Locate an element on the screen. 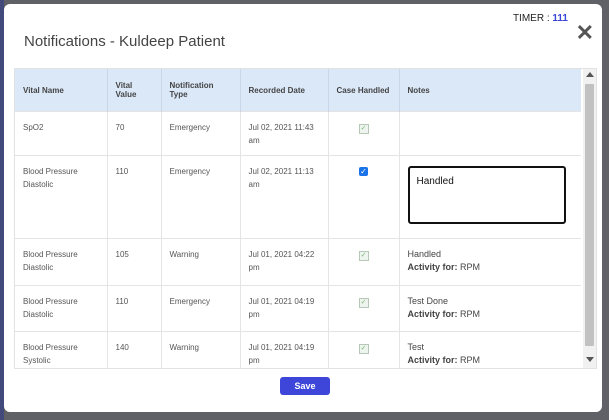 The image size is (609, 420). table-scrollbar is located at coordinates (589, 218).